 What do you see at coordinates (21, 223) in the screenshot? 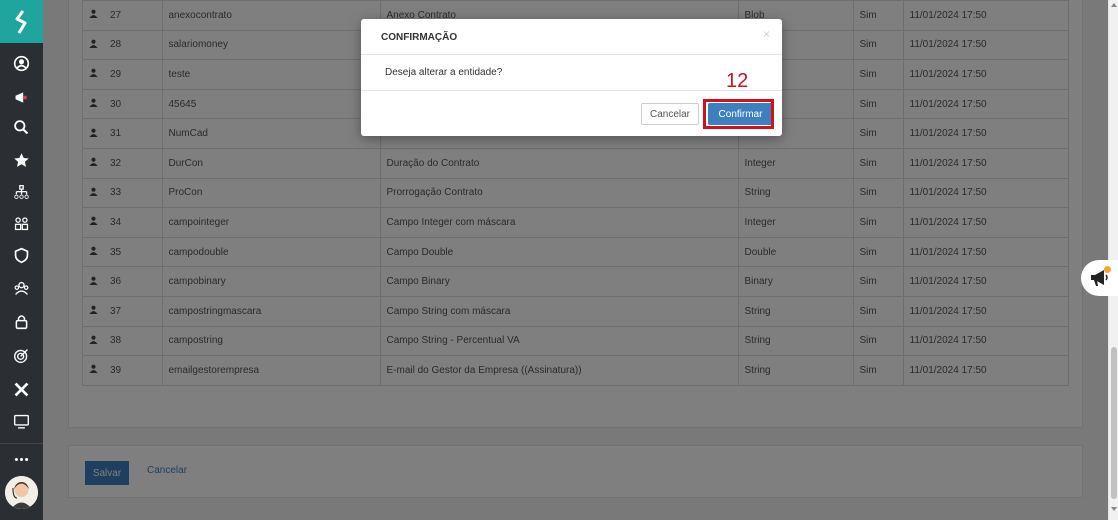
I see `people-grid-icon` at bounding box center [21, 223].